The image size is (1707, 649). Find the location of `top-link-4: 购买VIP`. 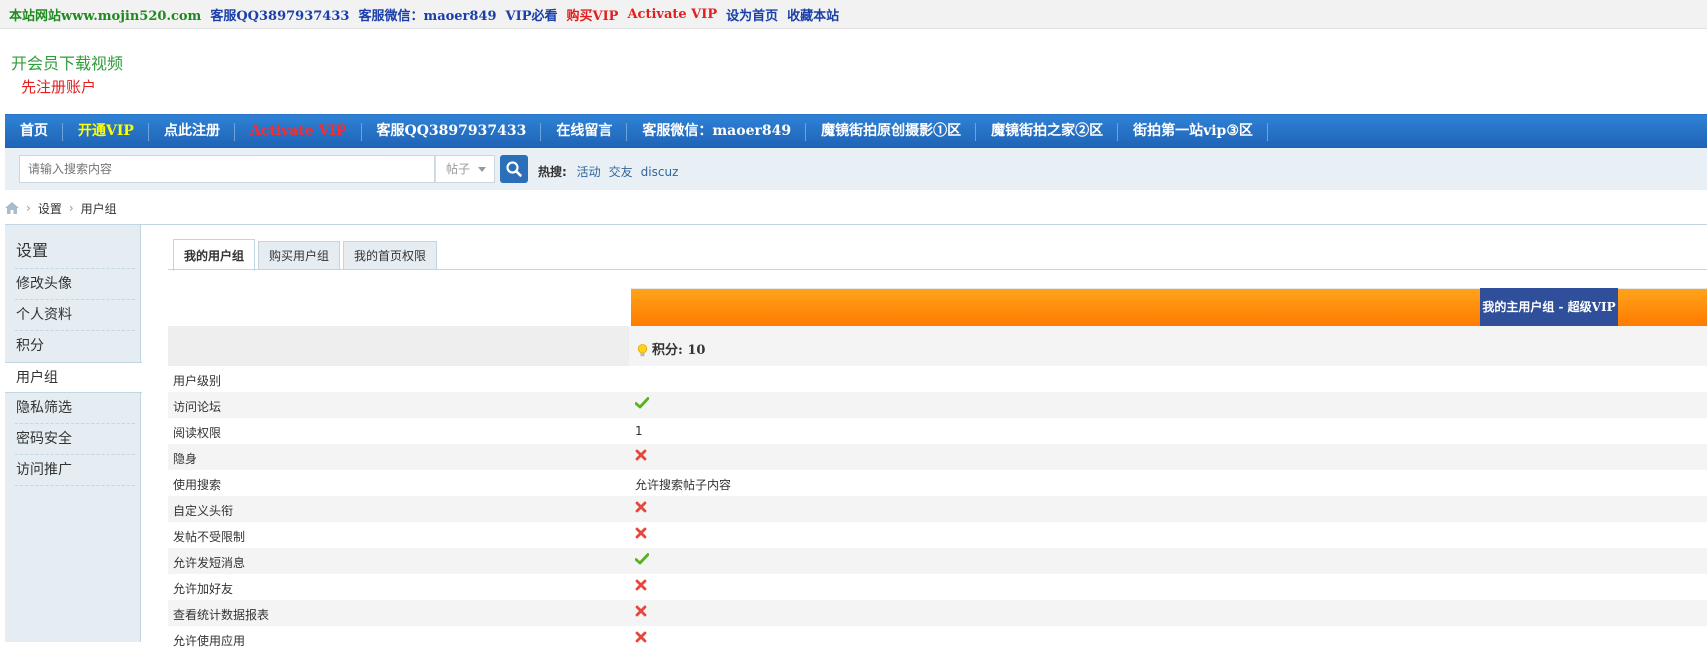

top-link-4: 购买VIP is located at coordinates (593, 14).